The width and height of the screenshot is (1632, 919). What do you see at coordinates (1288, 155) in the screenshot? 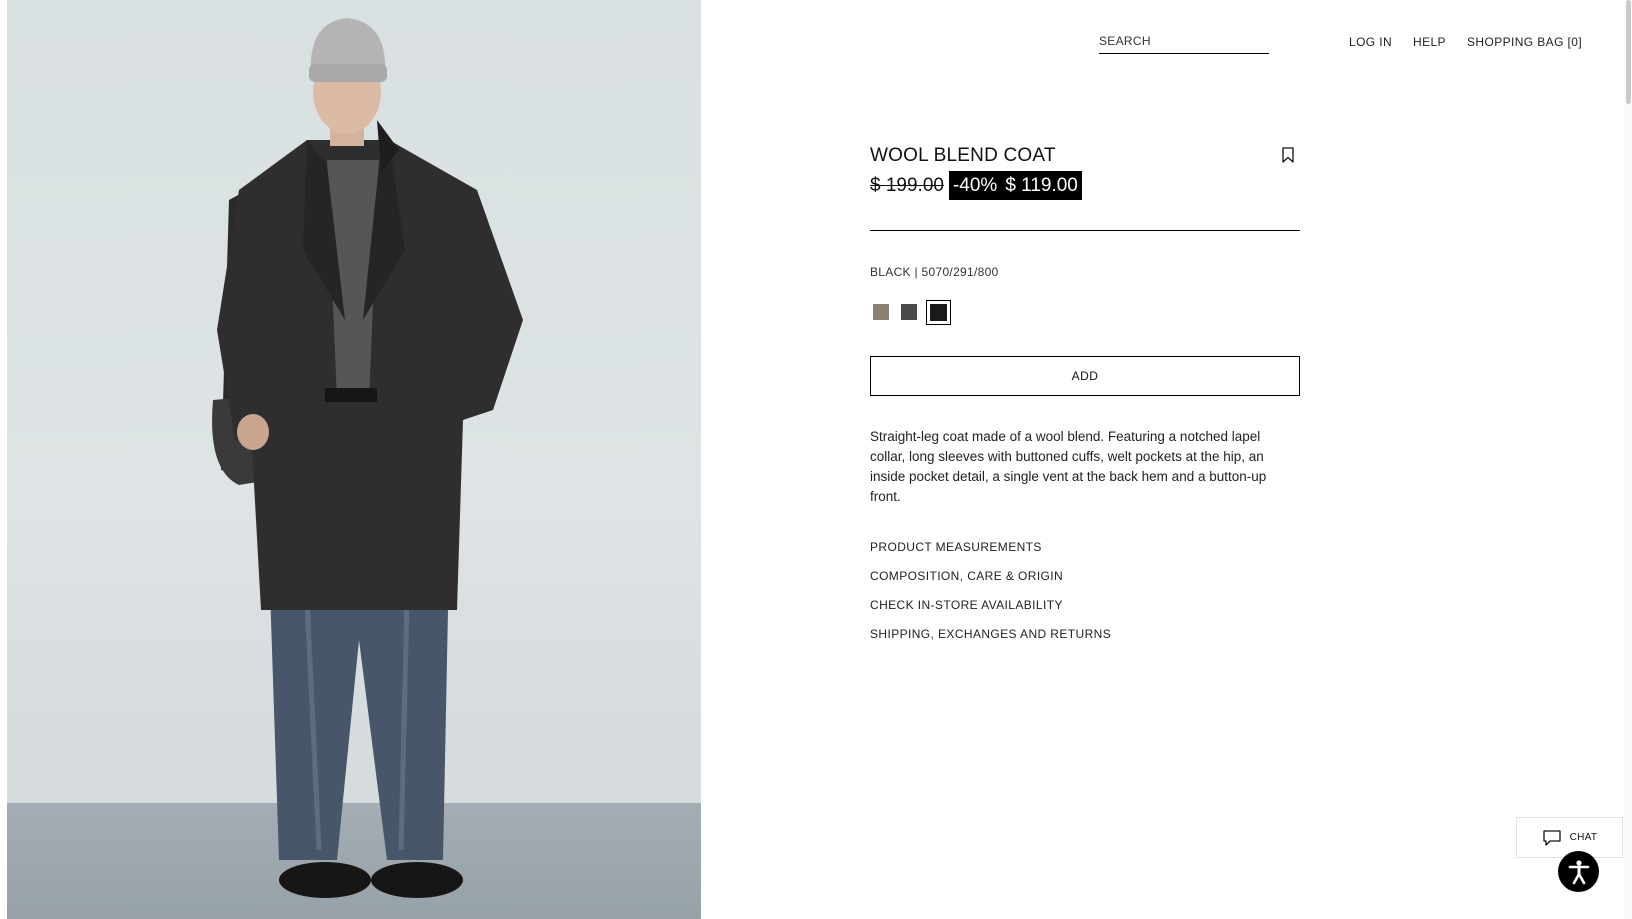
I see `bookmark-icon` at bounding box center [1288, 155].